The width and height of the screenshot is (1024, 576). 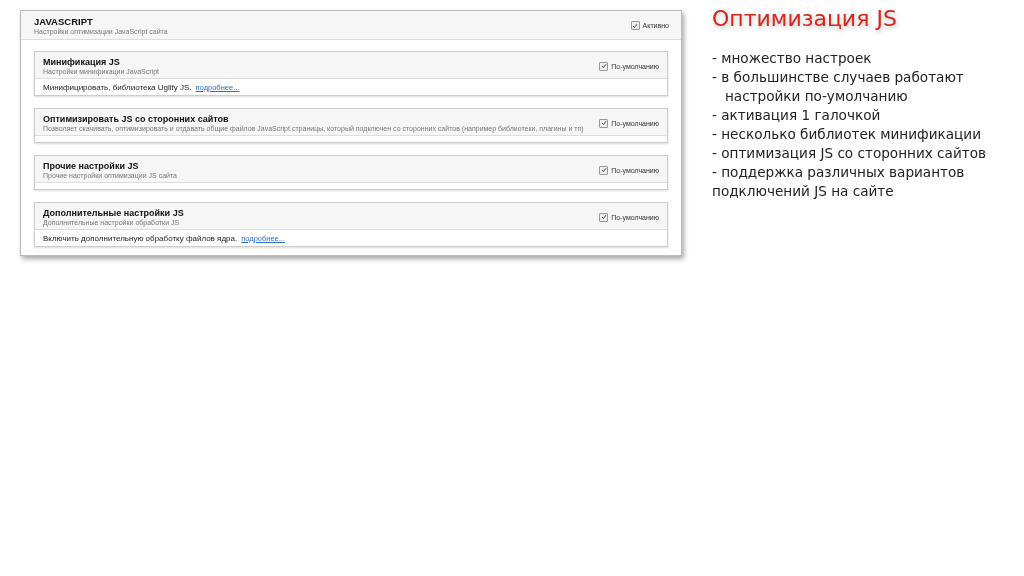 What do you see at coordinates (64, 21) in the screenshot?
I see `panel-title: JAVASCRIPT` at bounding box center [64, 21].